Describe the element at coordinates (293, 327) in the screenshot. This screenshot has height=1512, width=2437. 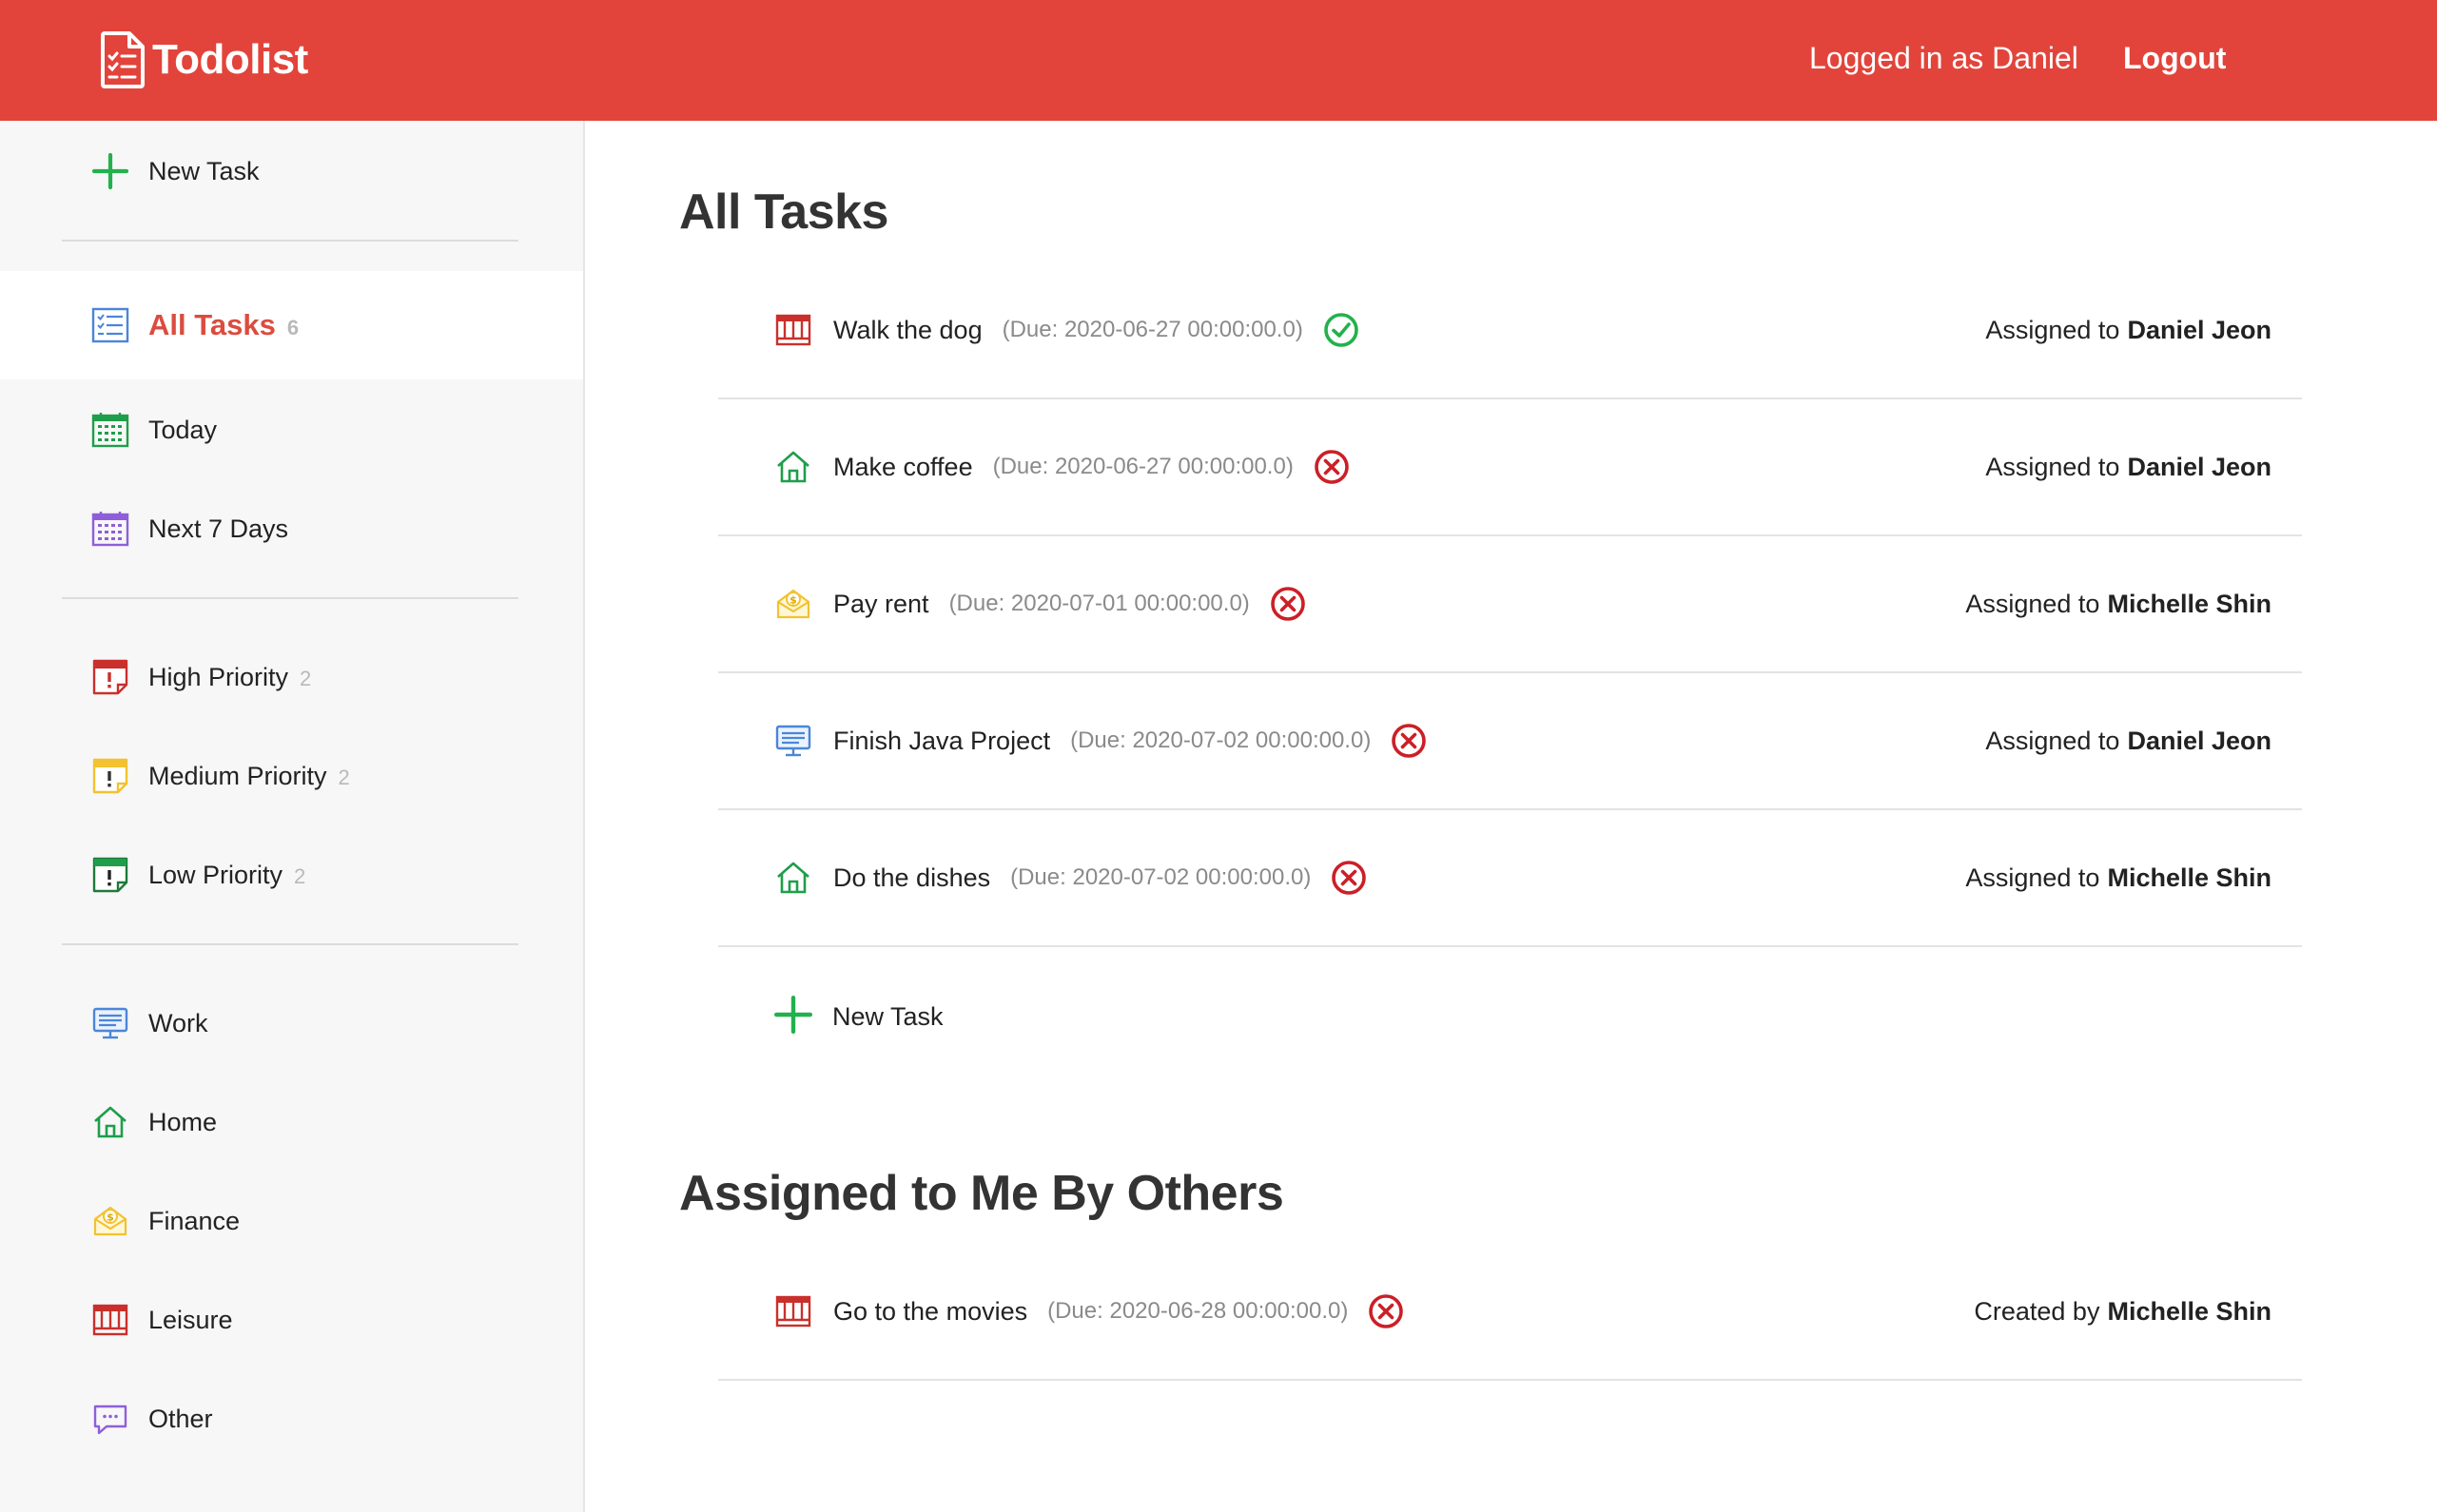
I see `all-tasks-count: 6` at that location.